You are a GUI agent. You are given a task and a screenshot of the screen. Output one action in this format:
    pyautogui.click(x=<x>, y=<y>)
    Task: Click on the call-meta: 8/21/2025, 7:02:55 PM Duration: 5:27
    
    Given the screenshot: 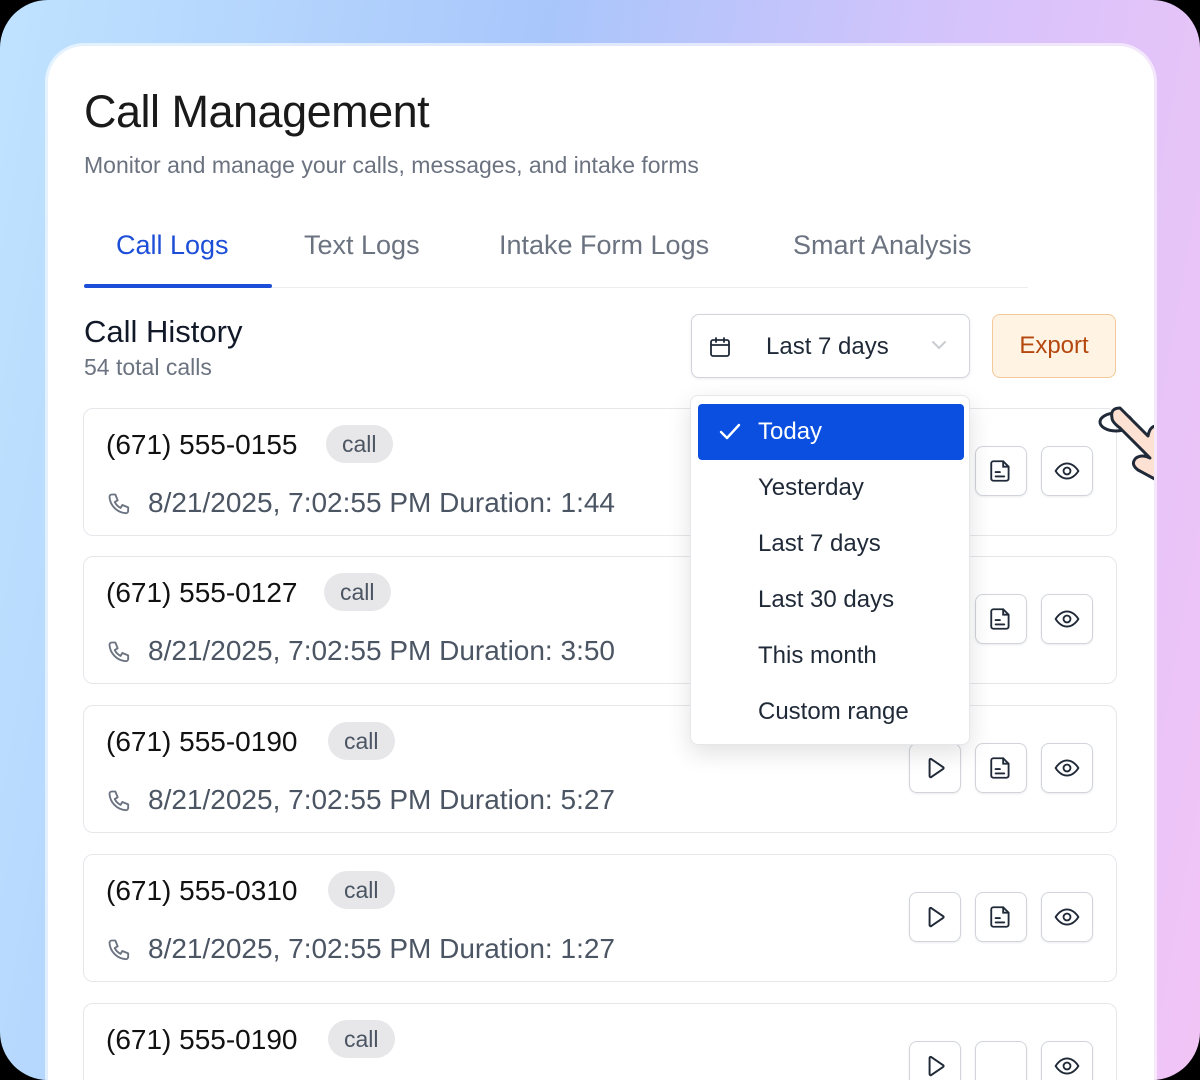 What is the action you would take?
    pyautogui.click(x=381, y=799)
    